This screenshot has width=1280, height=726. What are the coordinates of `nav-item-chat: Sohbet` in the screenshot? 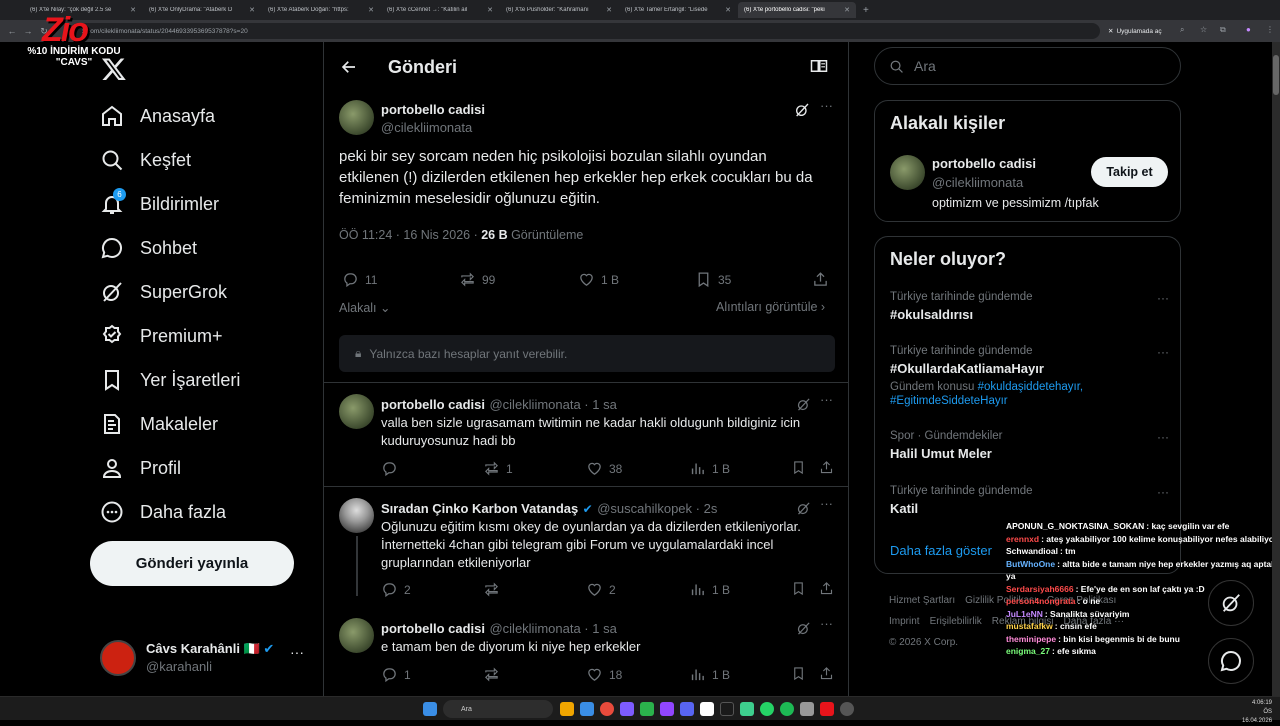 It's located at (148, 248).